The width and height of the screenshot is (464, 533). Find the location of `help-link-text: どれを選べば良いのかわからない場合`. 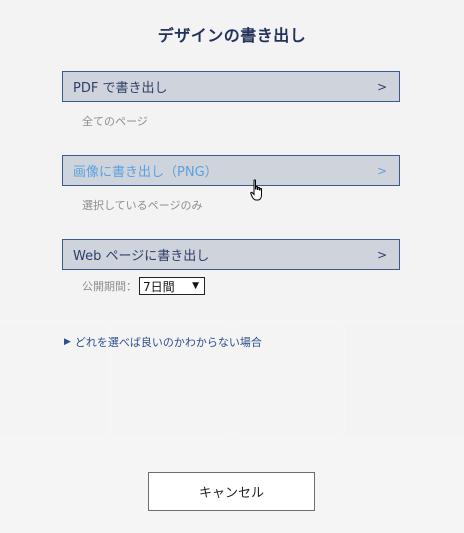

help-link-text: どれを選べば良いのかわからない場合 is located at coordinates (168, 342).